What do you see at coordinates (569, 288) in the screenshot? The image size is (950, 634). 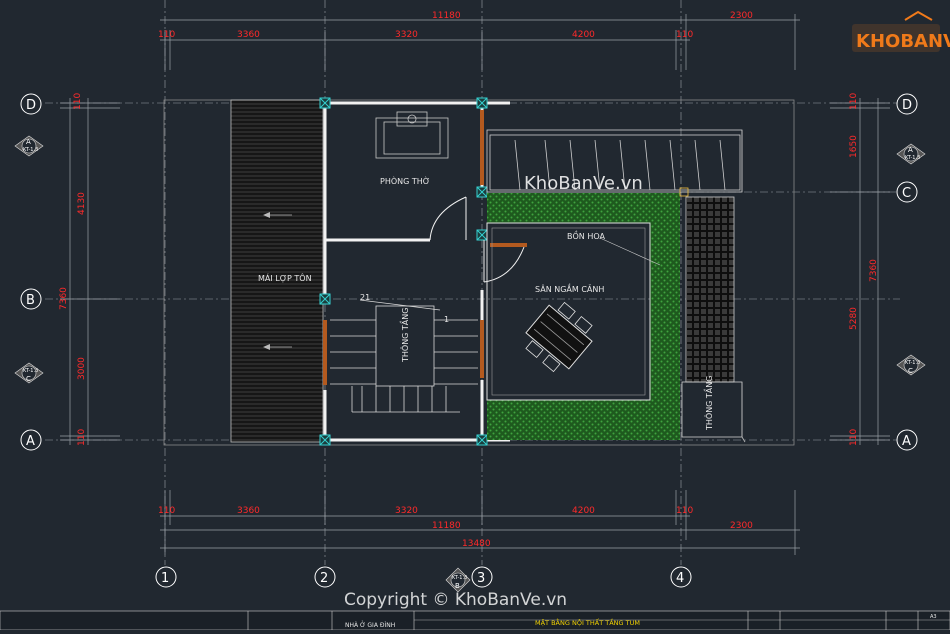 I see `label-san-ngam-canh: SÂN NGẮM CẢNH` at bounding box center [569, 288].